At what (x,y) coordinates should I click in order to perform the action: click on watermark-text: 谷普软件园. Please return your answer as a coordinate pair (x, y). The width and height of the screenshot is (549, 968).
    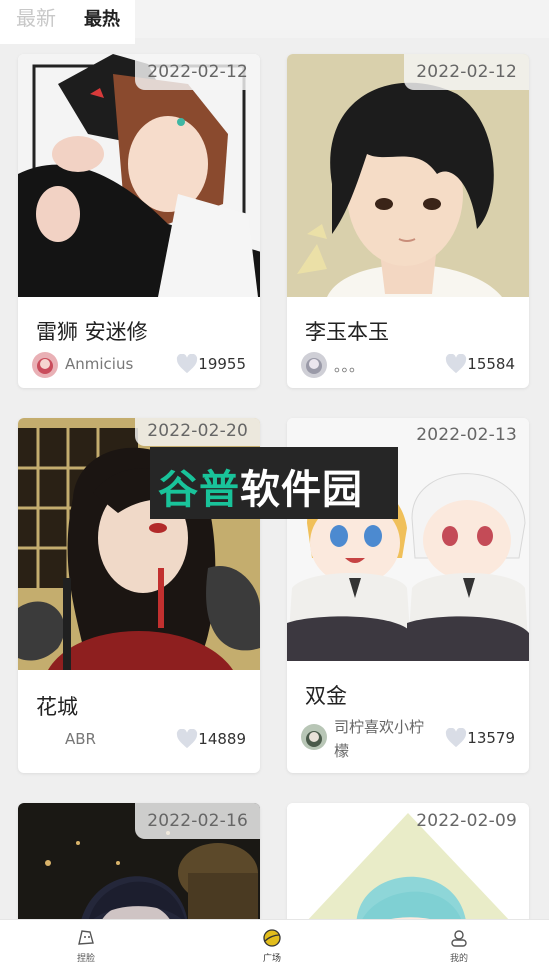
    Looking at the image, I should click on (260, 486).